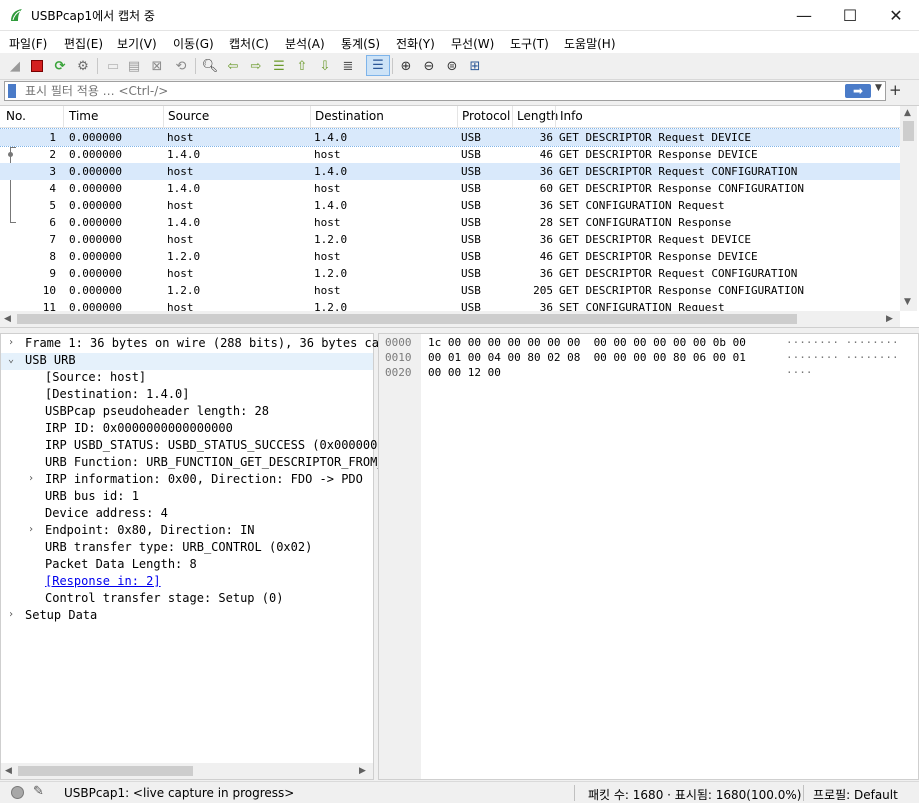 The height and width of the screenshot is (803, 919). Describe the element at coordinates (378, 65) in the screenshot. I see `colorize-icon: ☰` at that location.